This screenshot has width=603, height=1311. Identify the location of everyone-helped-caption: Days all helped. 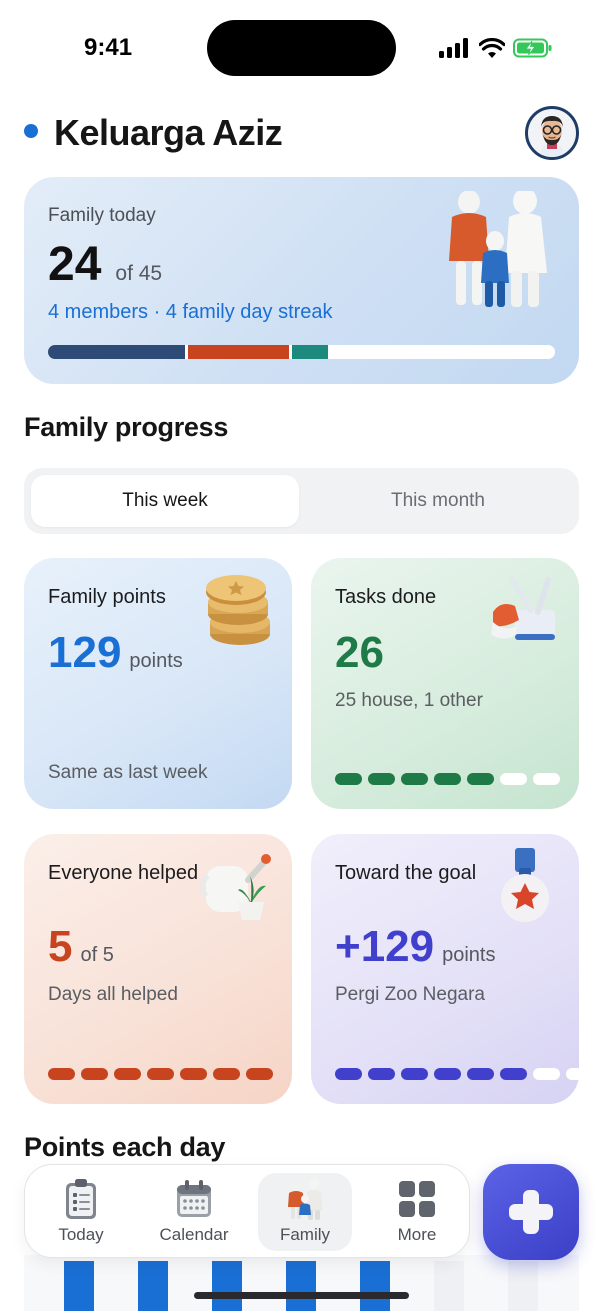
(113, 994).